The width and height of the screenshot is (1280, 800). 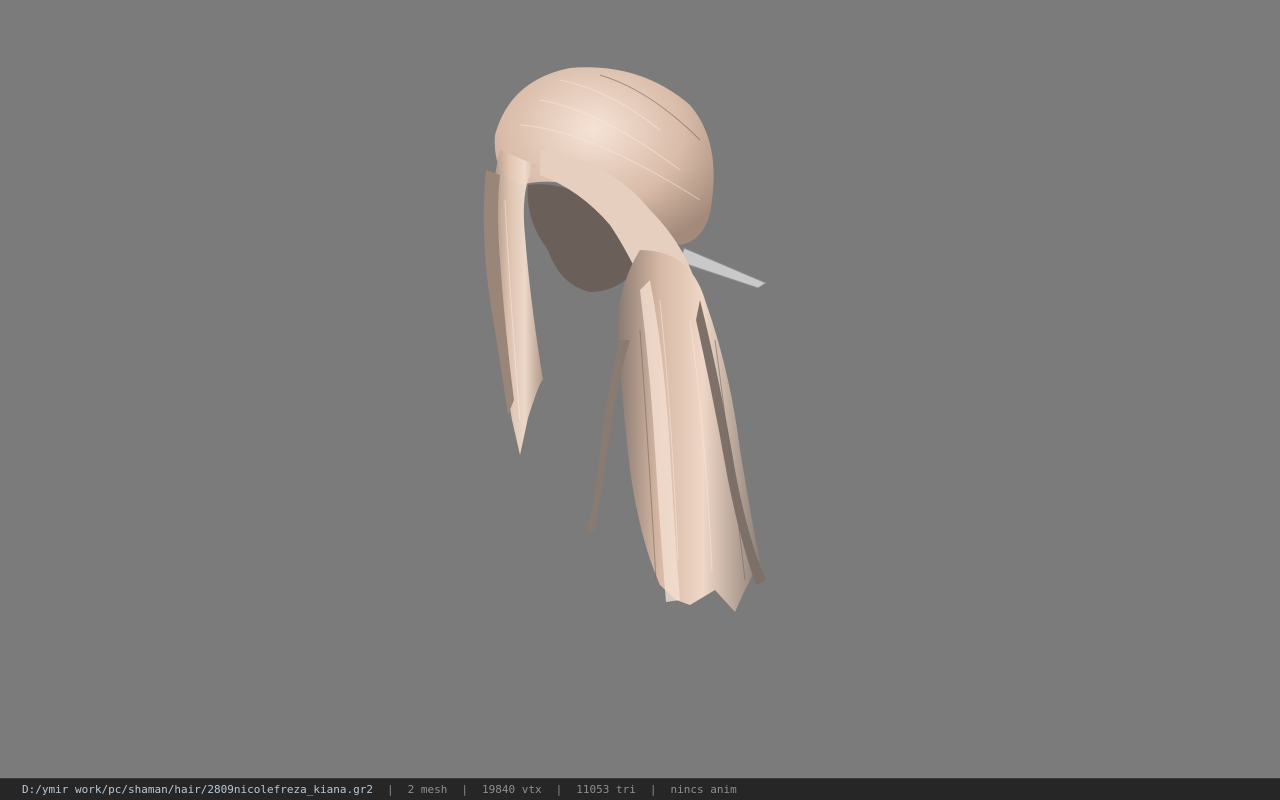 What do you see at coordinates (606, 789) in the screenshot?
I see `triangle-count: 11053 tri` at bounding box center [606, 789].